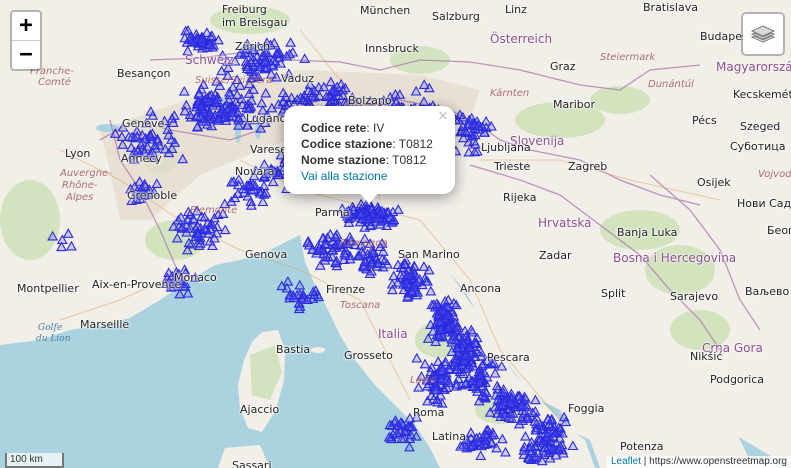 This screenshot has width=791, height=468. I want to click on city-label: Monaco, so click(195, 277).